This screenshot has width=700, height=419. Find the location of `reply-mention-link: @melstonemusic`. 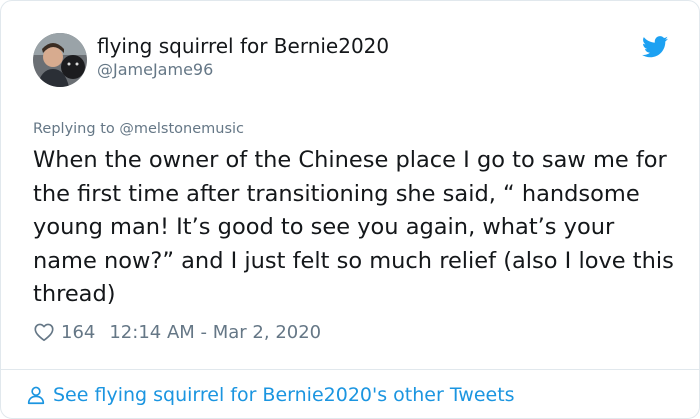

reply-mention-link: @melstonemusic is located at coordinates (181, 129).